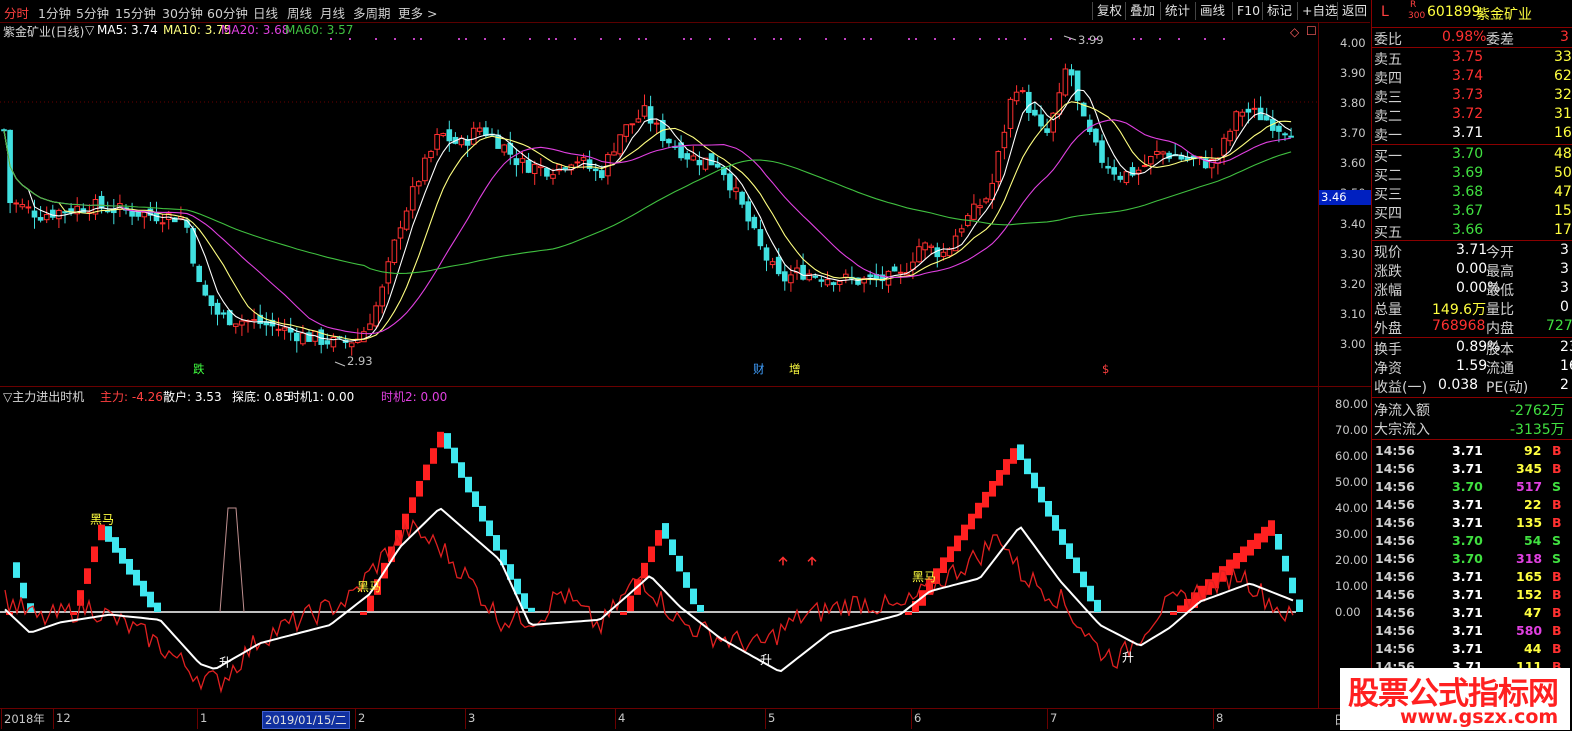  What do you see at coordinates (227, 12) in the screenshot?
I see `period-tab-5: 60分钟` at bounding box center [227, 12].